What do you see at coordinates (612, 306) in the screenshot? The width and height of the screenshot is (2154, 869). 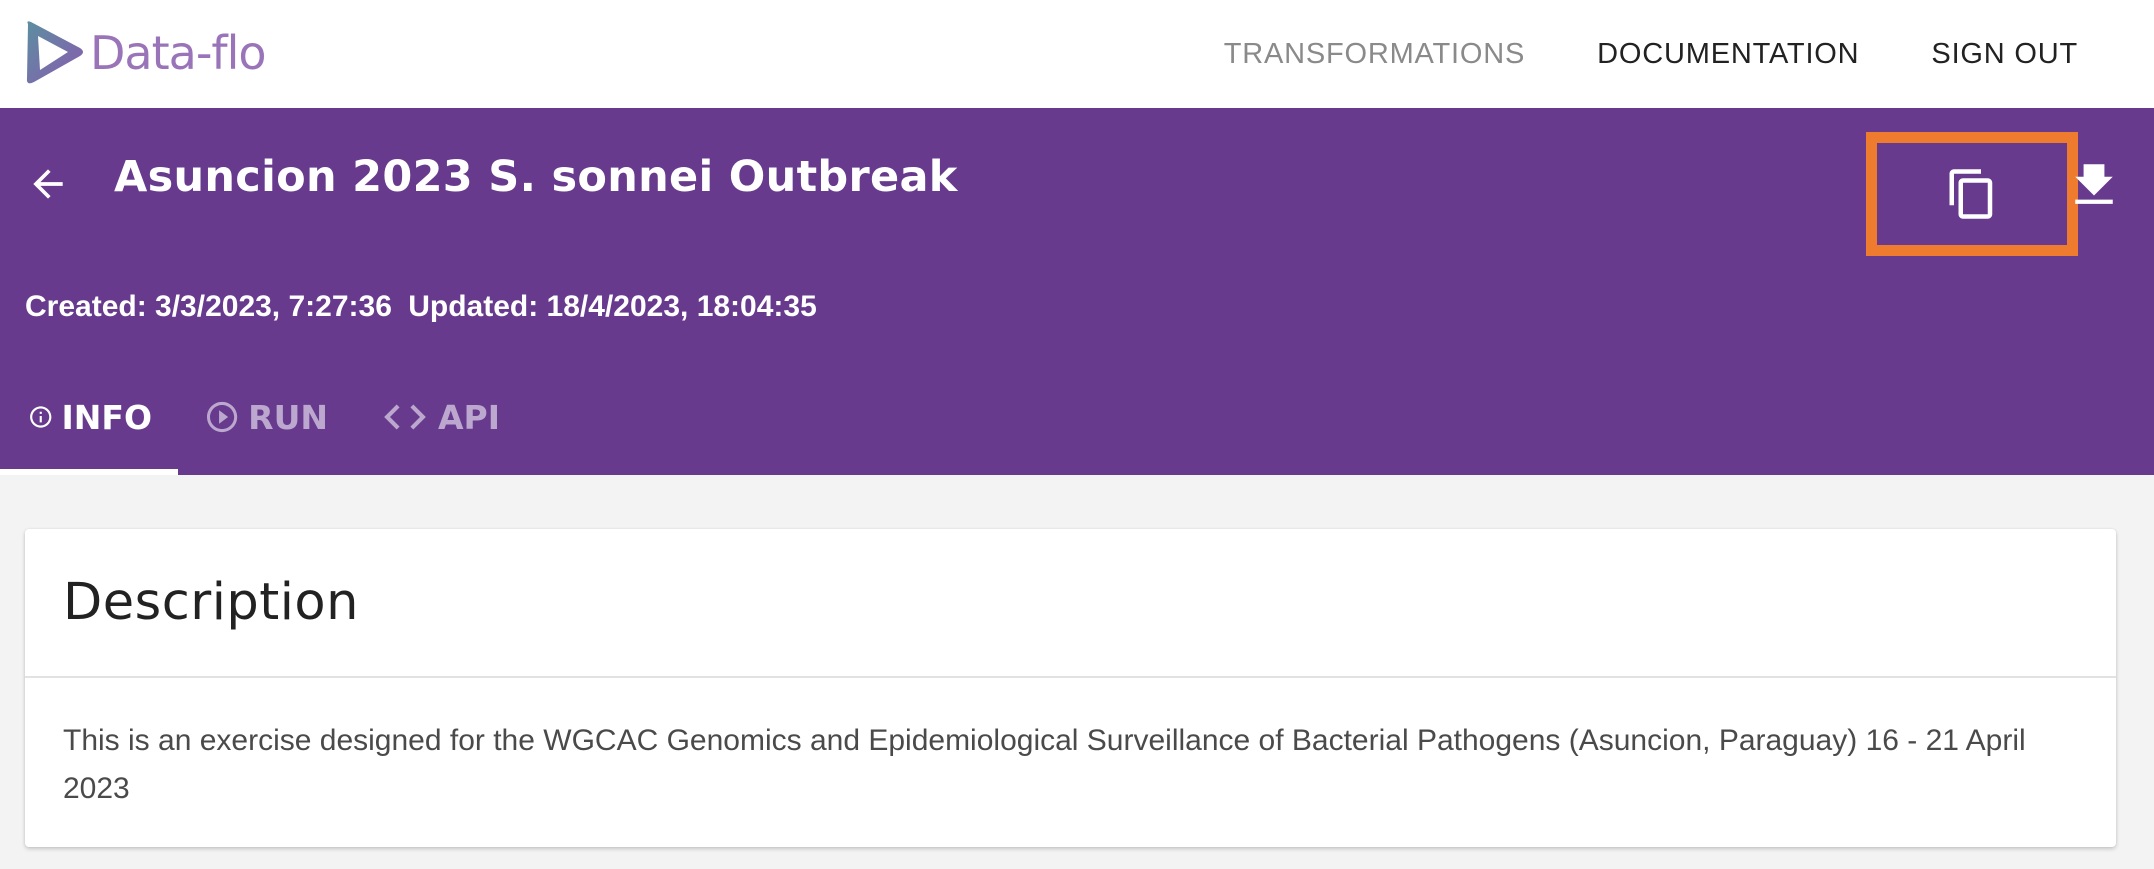 I see `updated-timestamp: Updated: 18/4/2023, 18:04:35` at bounding box center [612, 306].